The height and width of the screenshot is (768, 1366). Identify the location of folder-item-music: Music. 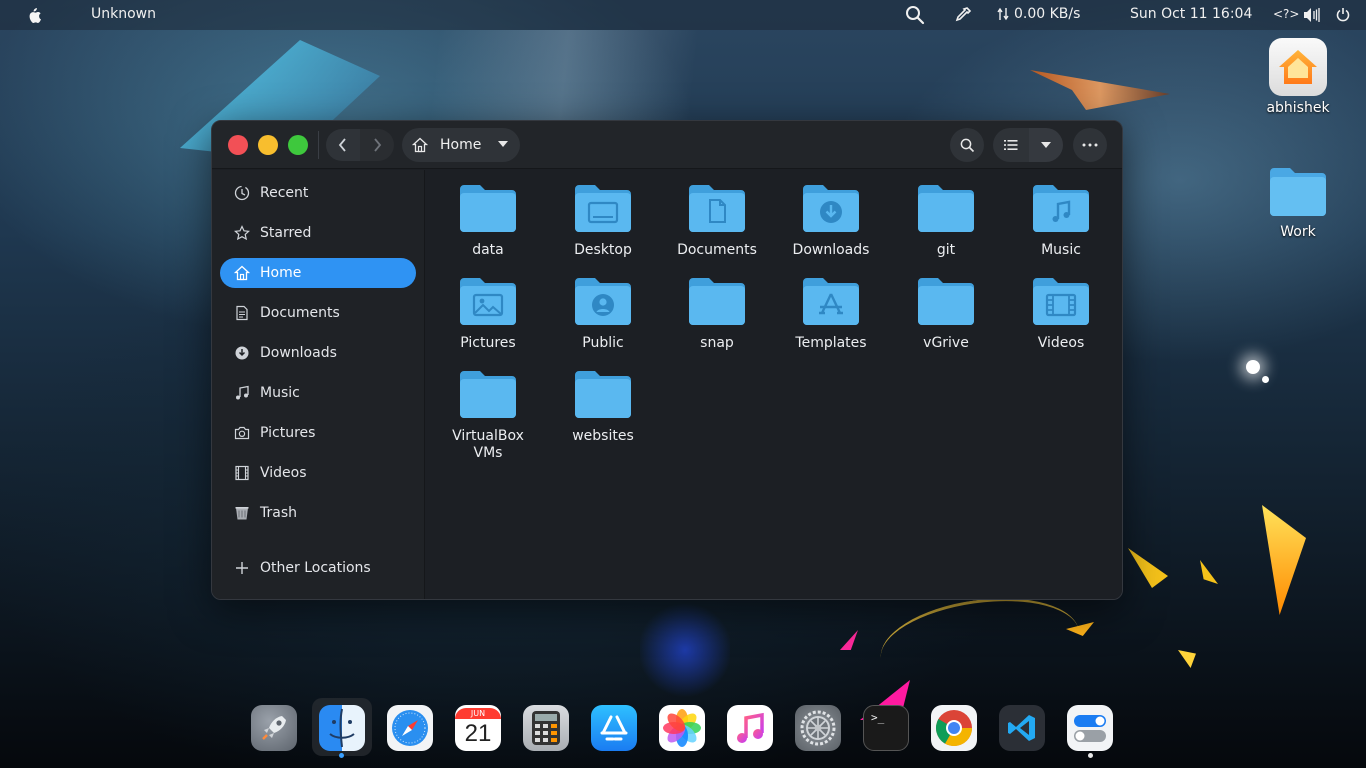
(1061, 221).